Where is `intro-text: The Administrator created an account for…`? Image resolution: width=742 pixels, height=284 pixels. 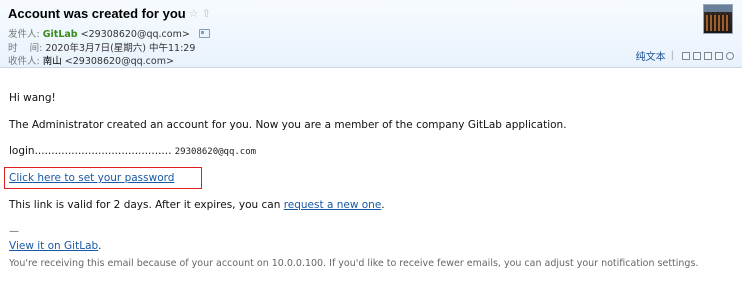
intro-text: The Administrator created an account for… is located at coordinates (288, 125).